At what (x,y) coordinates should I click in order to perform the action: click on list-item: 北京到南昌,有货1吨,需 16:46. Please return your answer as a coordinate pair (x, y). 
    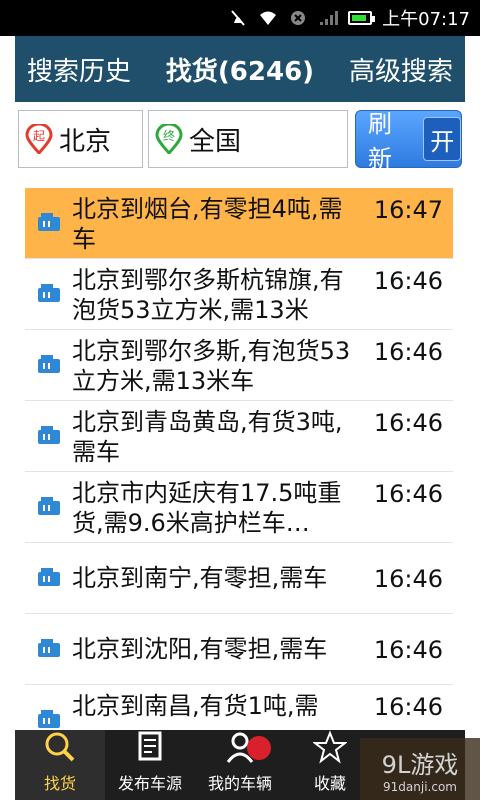
    Looking at the image, I should click on (239, 706).